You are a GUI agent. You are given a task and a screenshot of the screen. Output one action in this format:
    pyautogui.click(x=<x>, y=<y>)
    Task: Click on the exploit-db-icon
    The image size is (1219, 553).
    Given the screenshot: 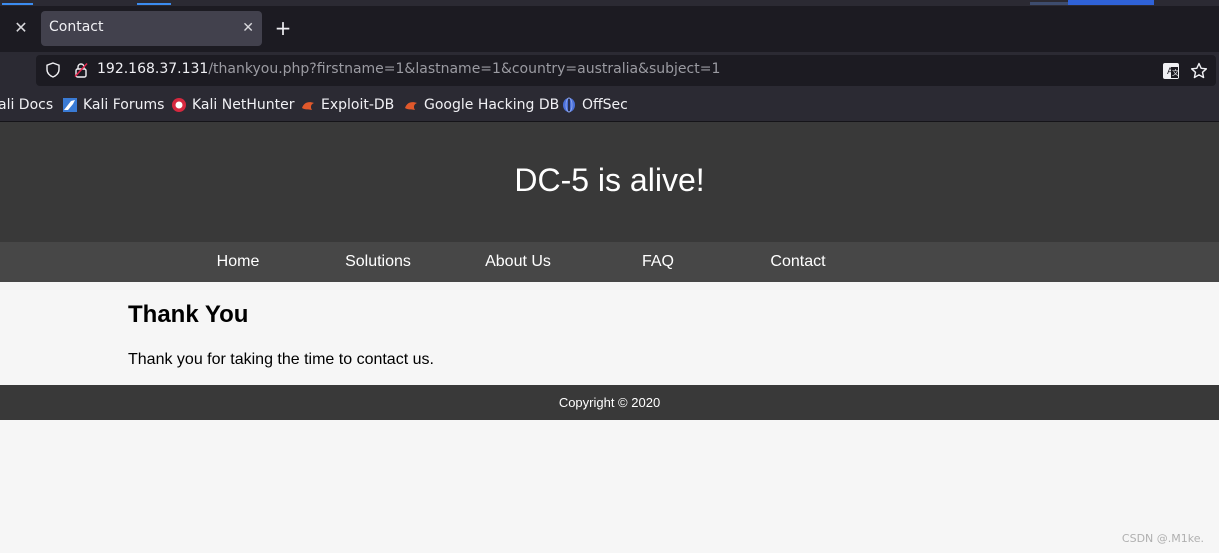 What is the action you would take?
    pyautogui.click(x=308, y=106)
    